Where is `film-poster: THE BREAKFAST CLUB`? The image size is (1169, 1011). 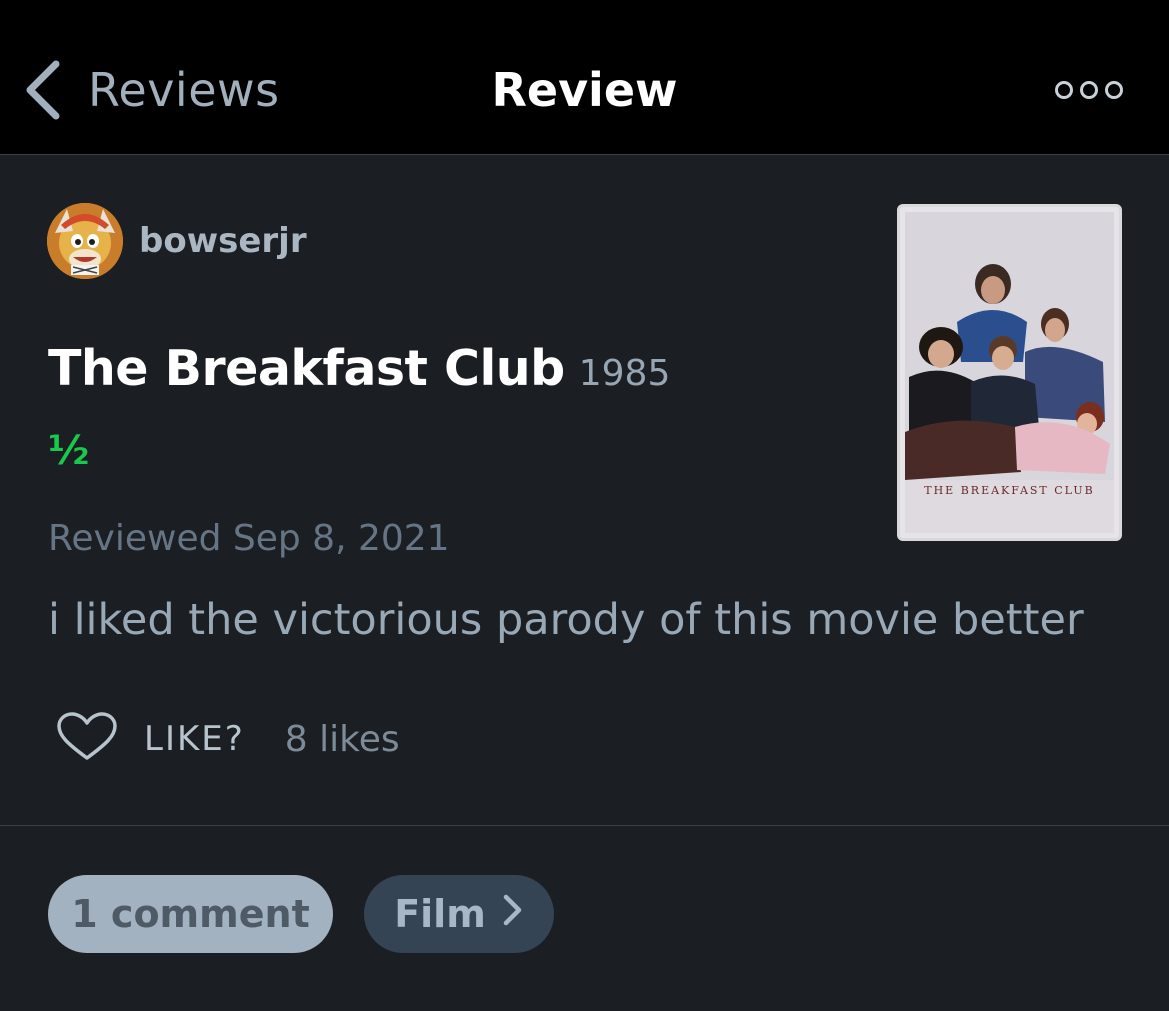
film-poster: THE BREAKFAST CLUB is located at coordinates (1009, 372).